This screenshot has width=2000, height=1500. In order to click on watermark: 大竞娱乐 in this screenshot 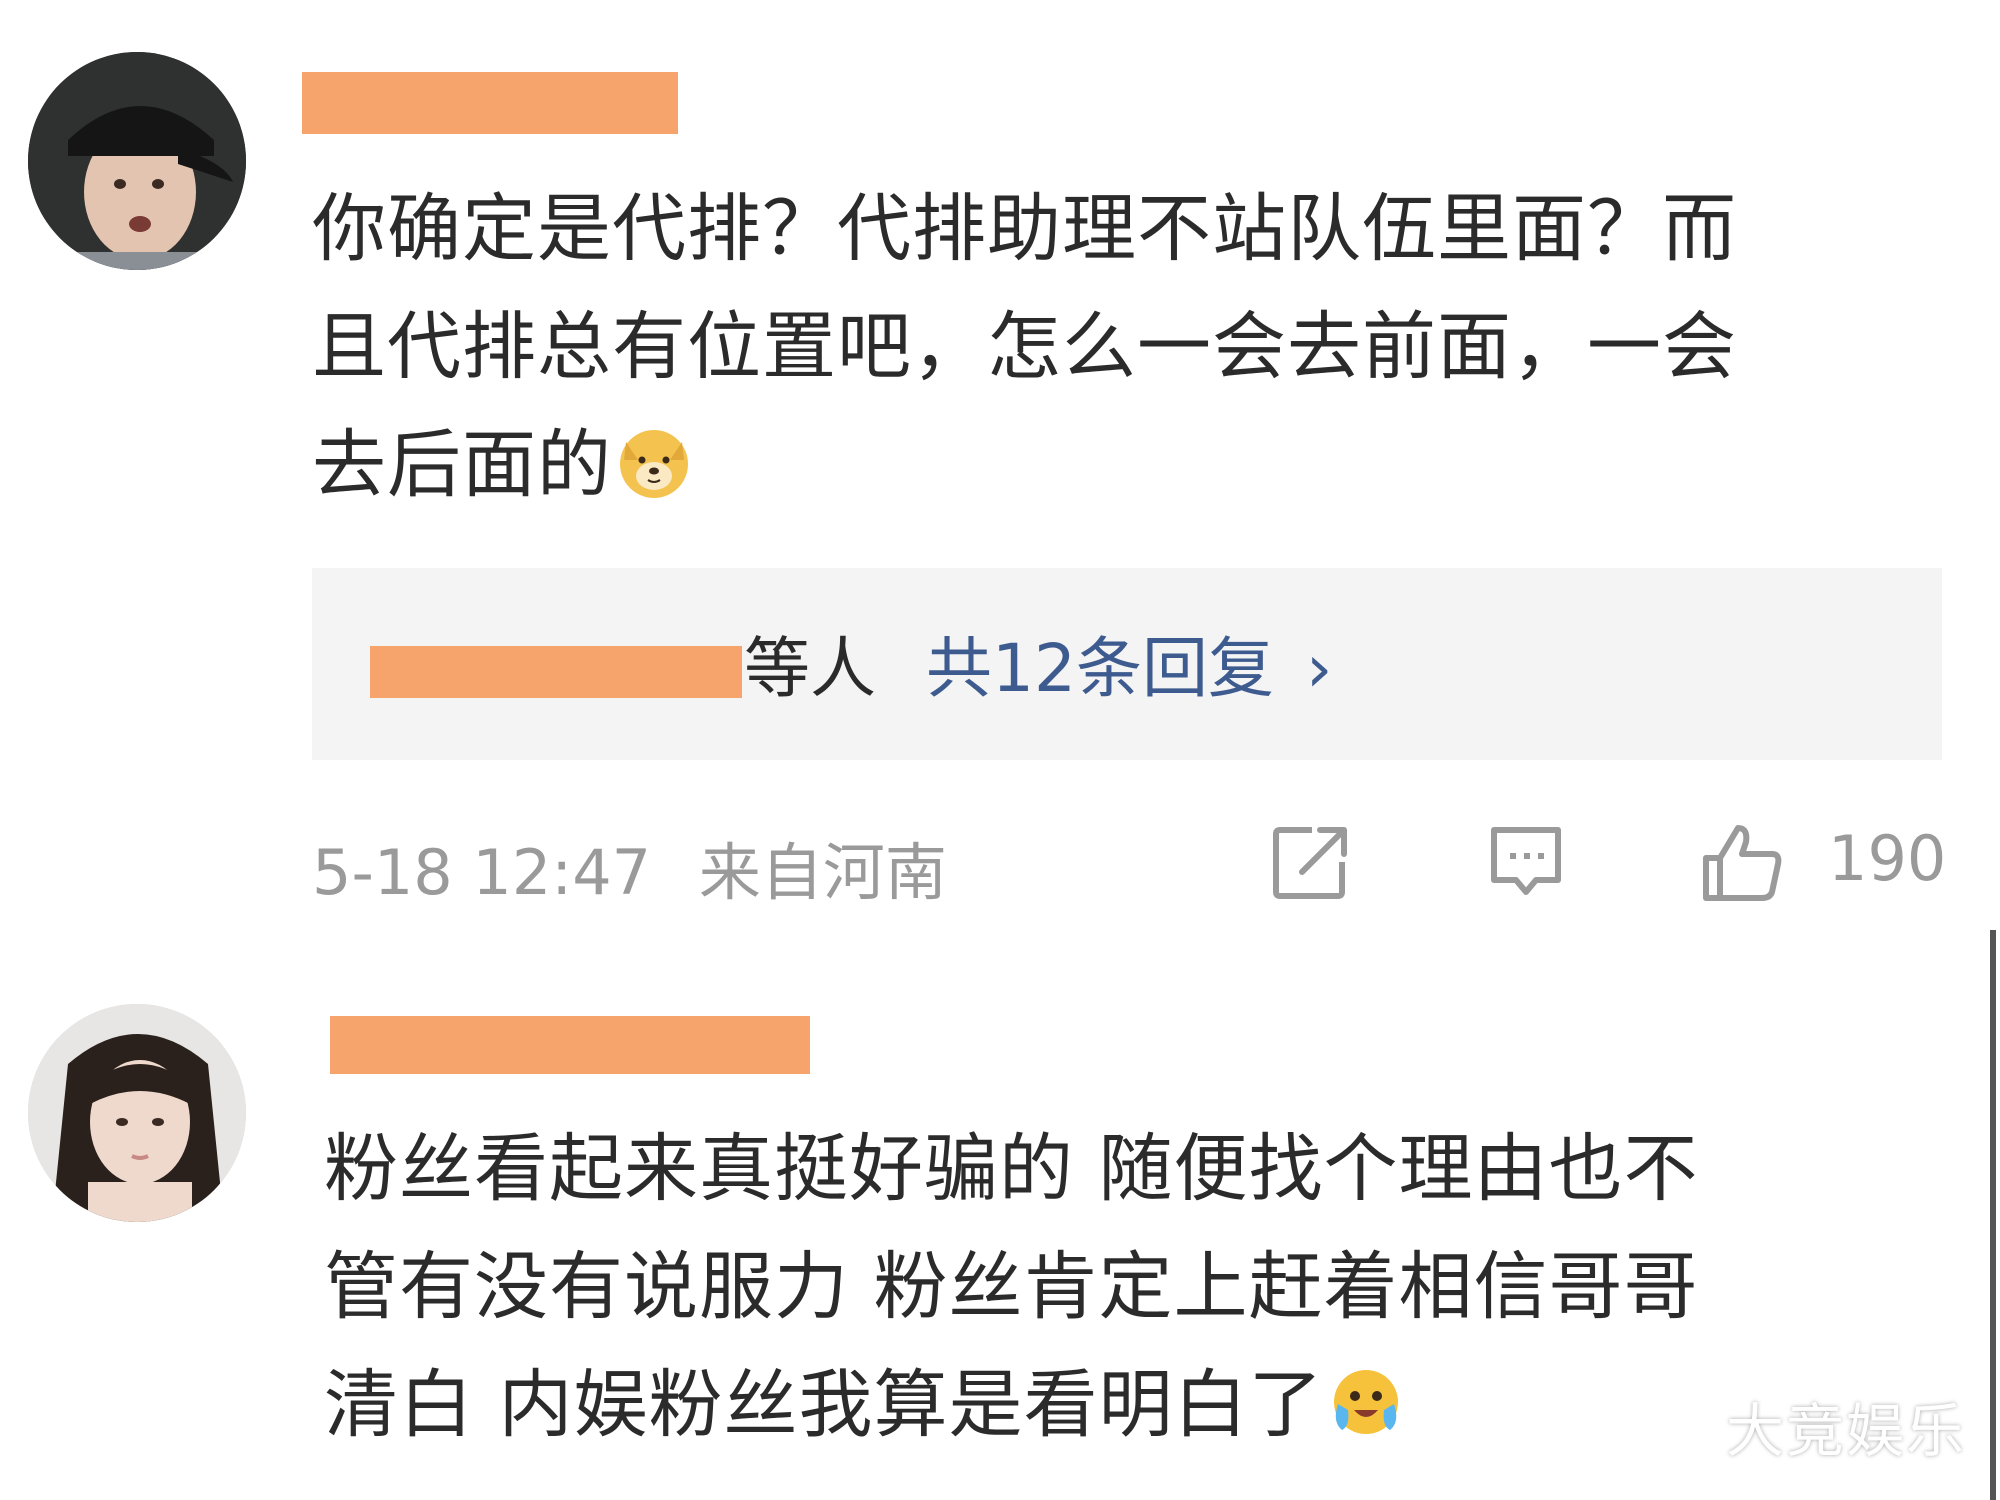, I will do `click(1845, 1431)`.